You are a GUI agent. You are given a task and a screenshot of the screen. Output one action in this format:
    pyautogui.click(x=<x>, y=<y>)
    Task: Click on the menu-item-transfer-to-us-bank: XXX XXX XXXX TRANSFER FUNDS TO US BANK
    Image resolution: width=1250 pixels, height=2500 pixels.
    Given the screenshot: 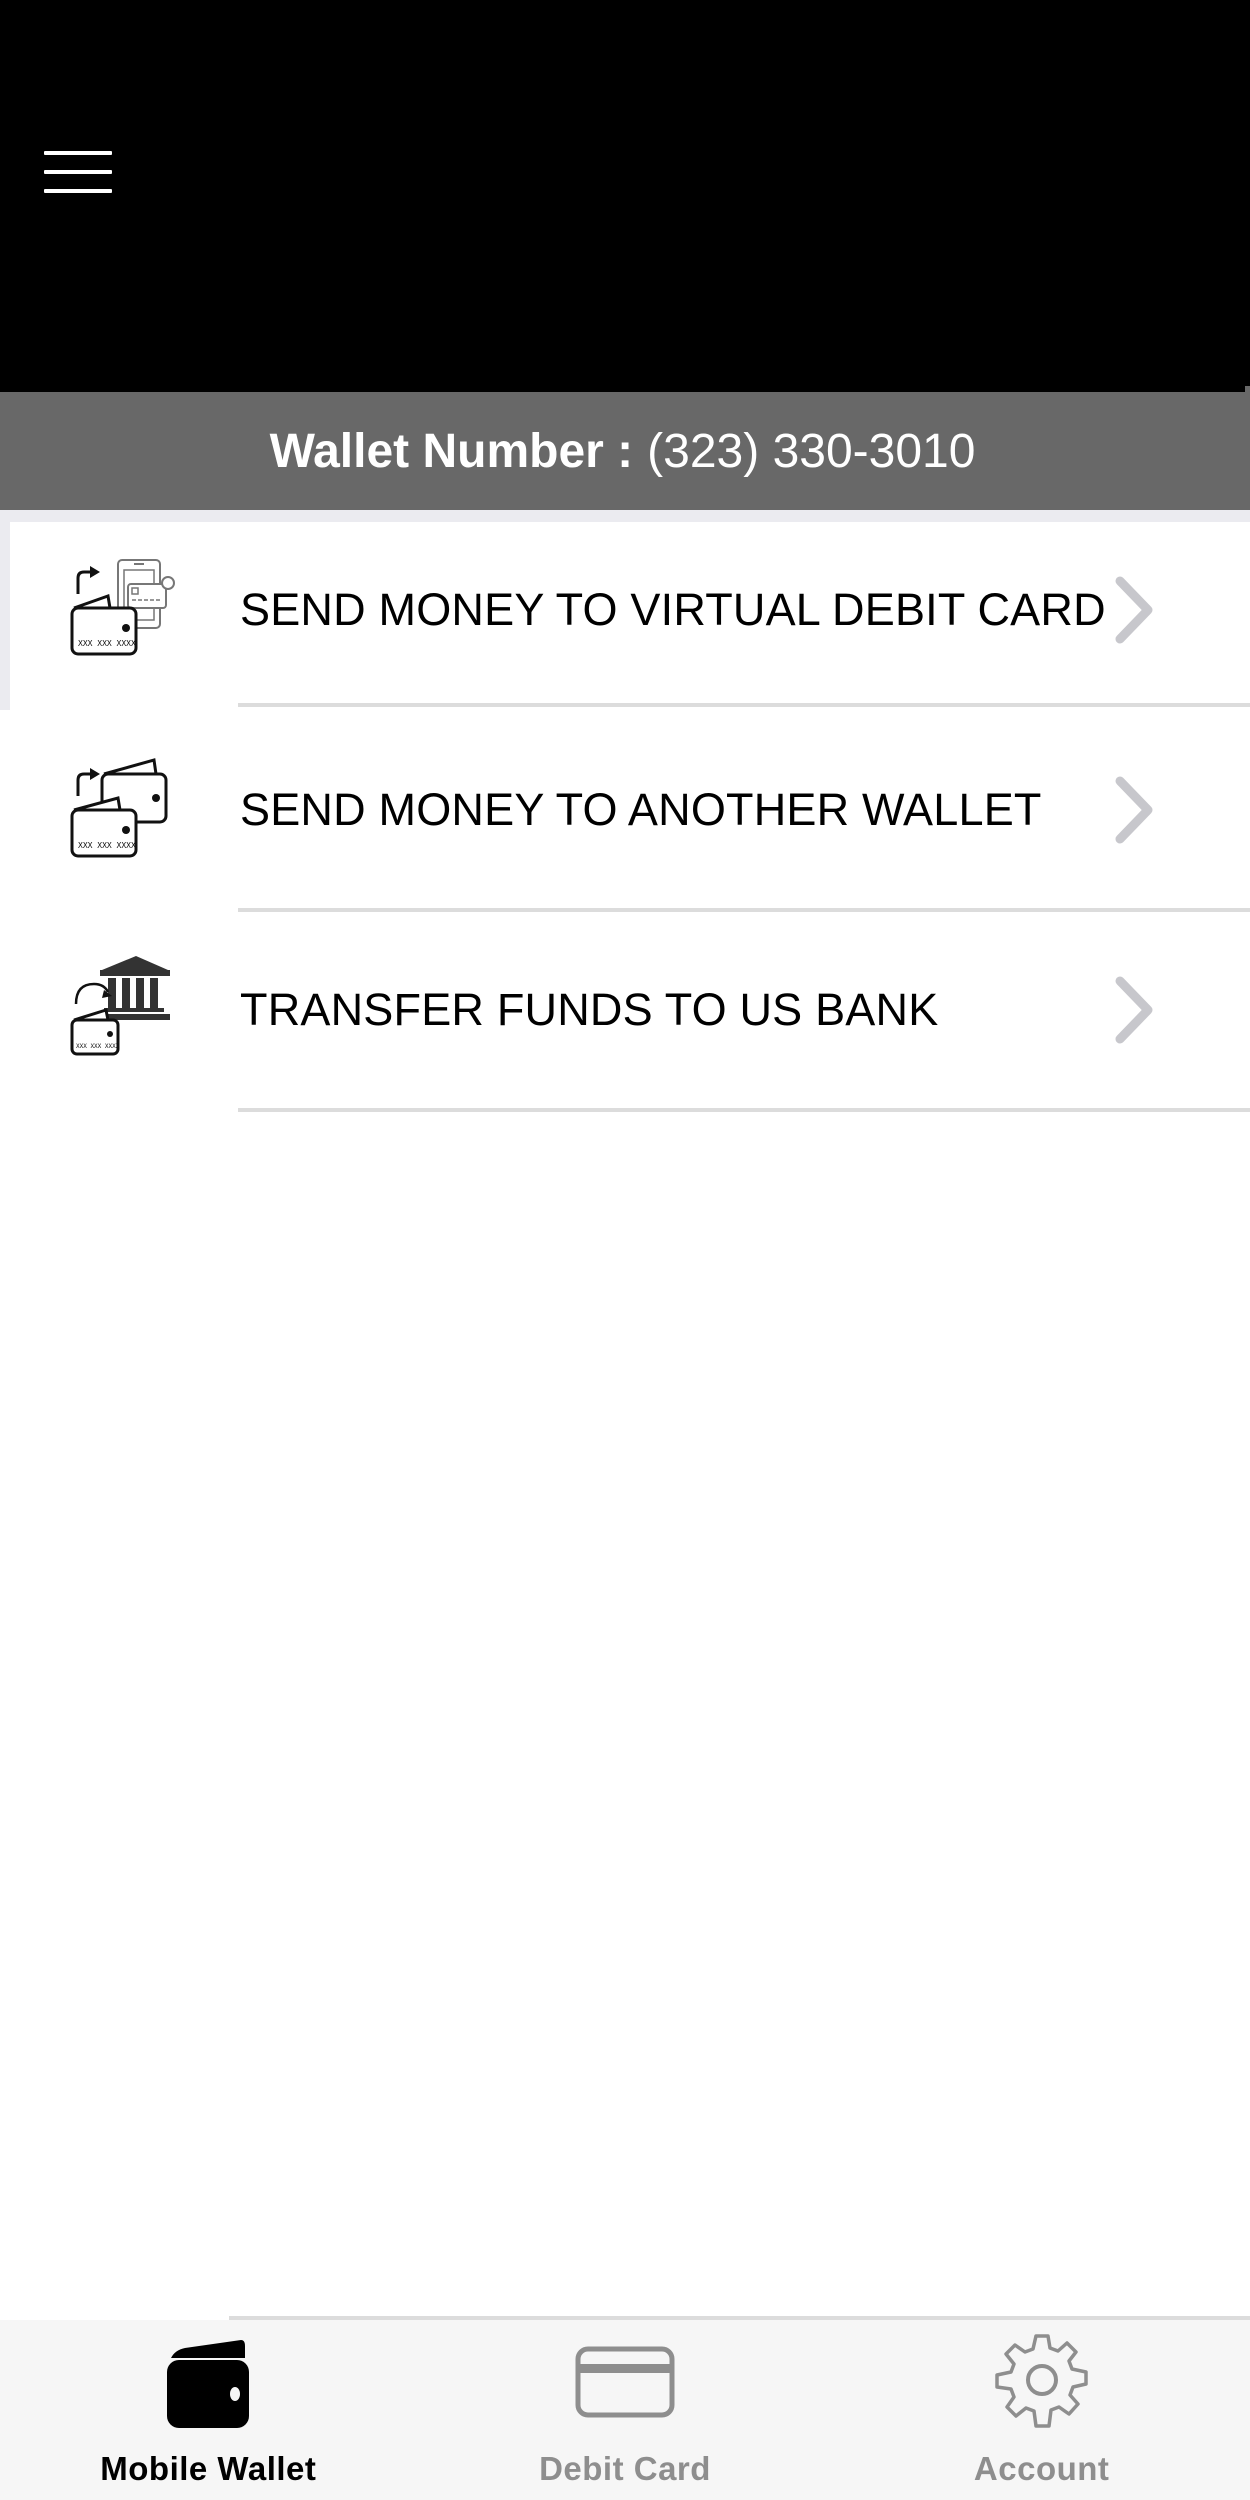 What is the action you would take?
    pyautogui.click(x=625, y=1011)
    